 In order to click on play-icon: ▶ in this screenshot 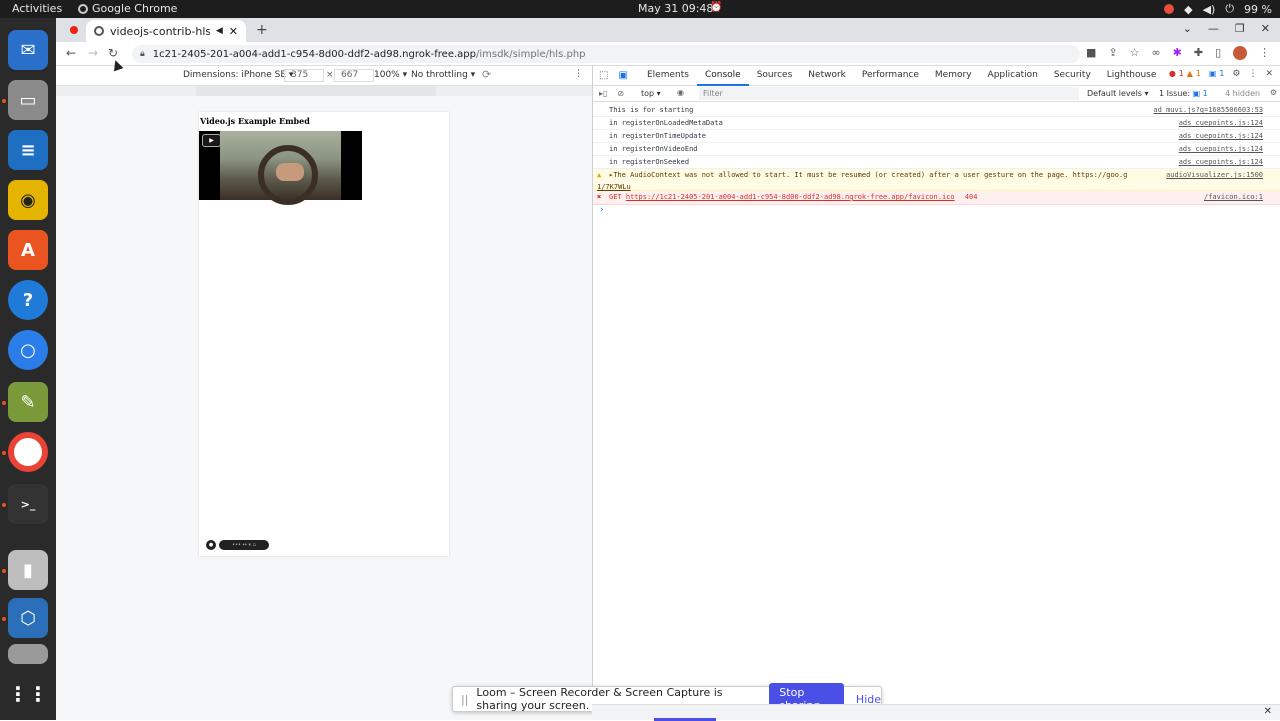, I will do `click(211, 140)`.